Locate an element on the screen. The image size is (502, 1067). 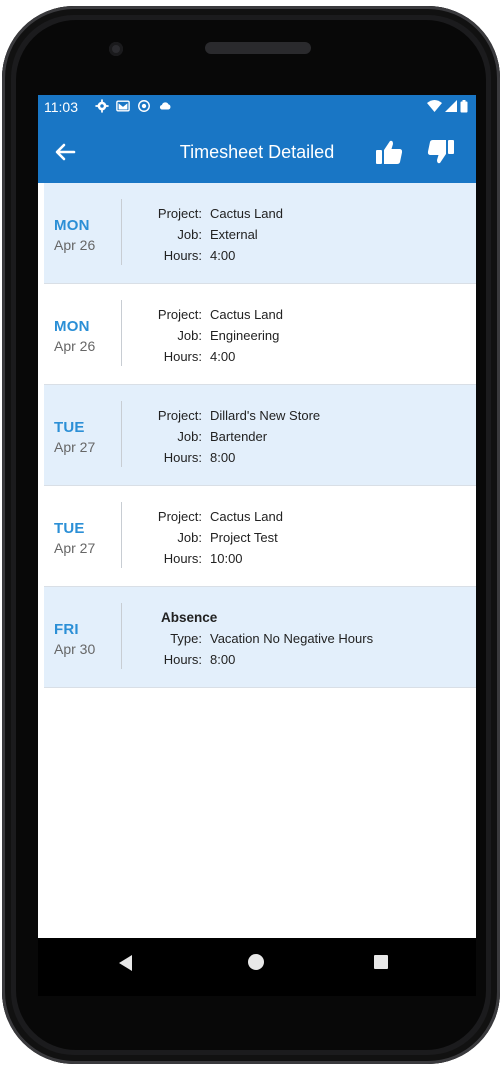
entry-day: FRI Apr 30 is located at coordinates (84, 639).